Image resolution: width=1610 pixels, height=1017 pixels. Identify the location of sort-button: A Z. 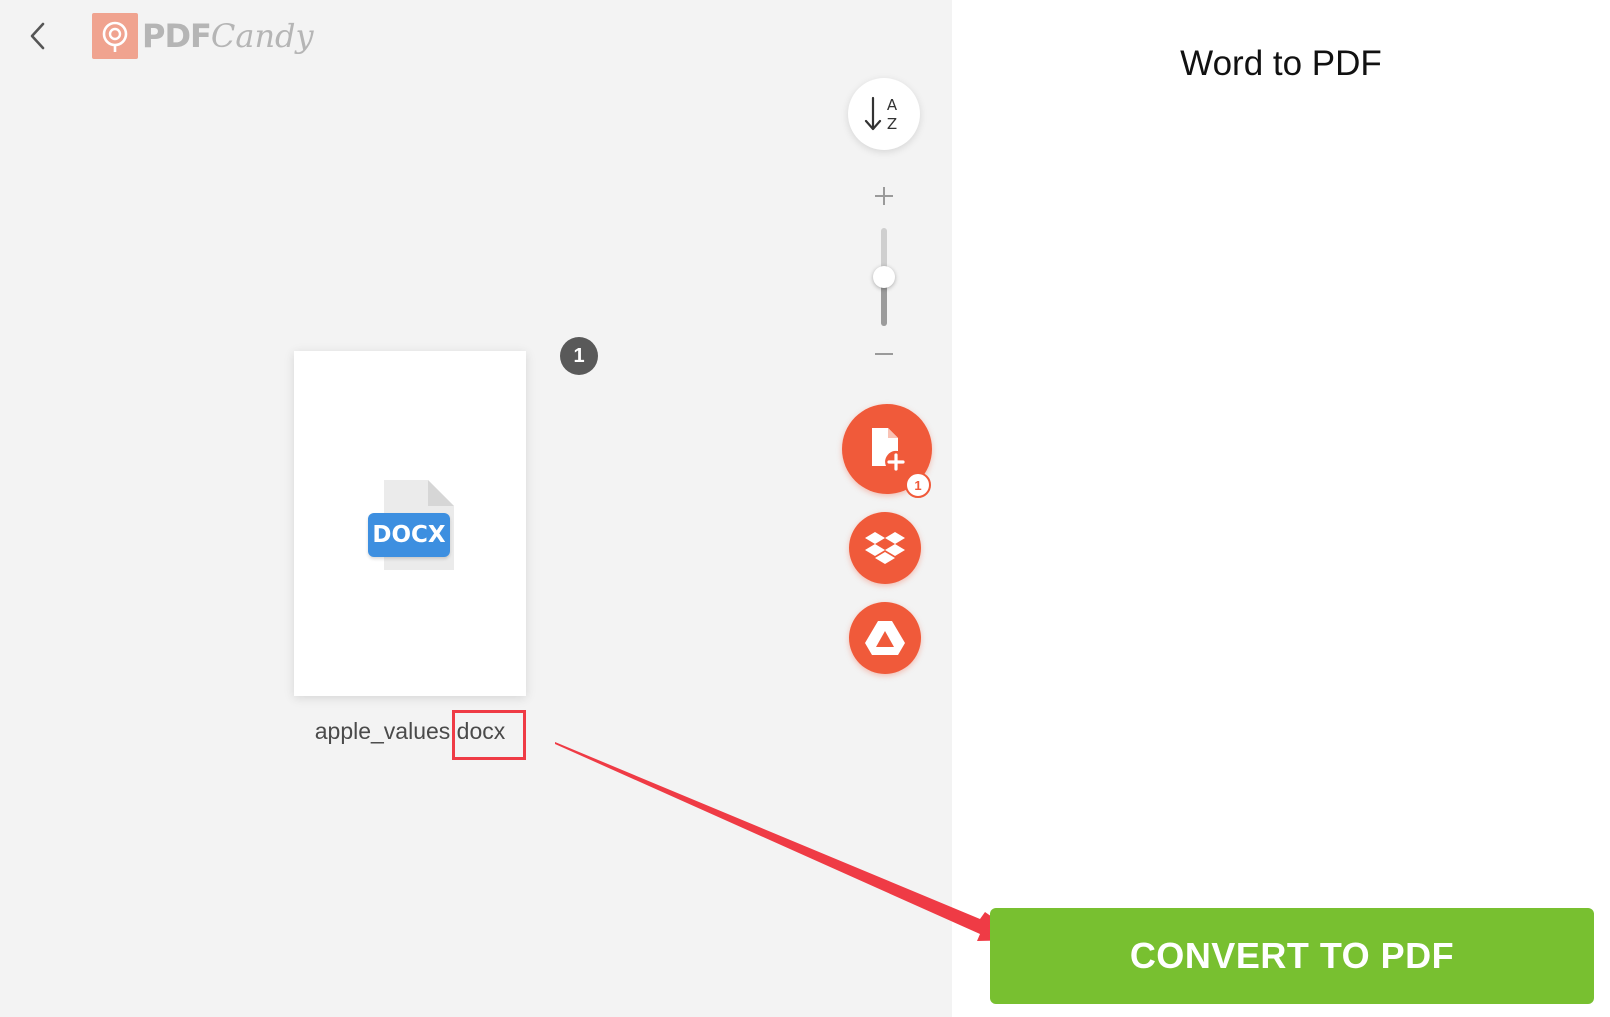
(884, 114).